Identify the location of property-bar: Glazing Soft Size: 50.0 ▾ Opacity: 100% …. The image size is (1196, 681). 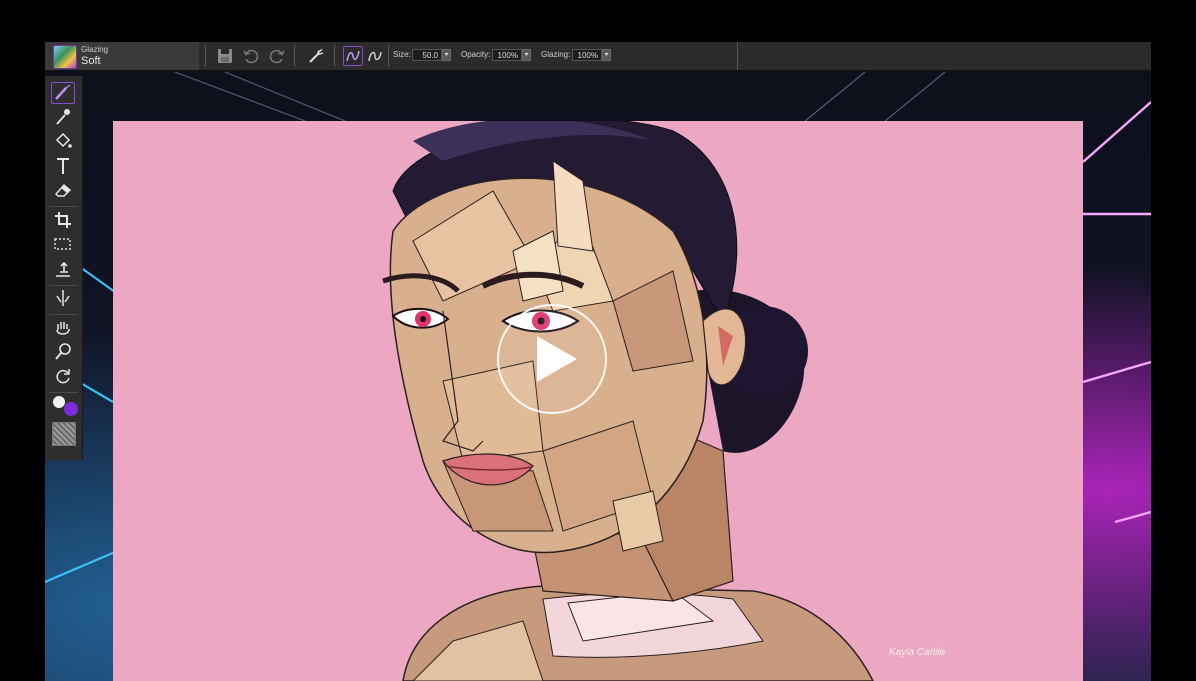
(598, 56).